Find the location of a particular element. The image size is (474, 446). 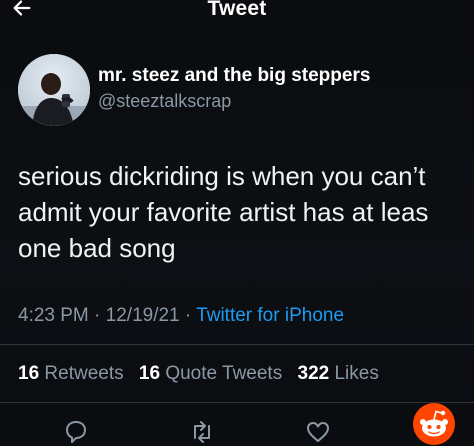

tweet-time: 4:23 PM is located at coordinates (53, 315).